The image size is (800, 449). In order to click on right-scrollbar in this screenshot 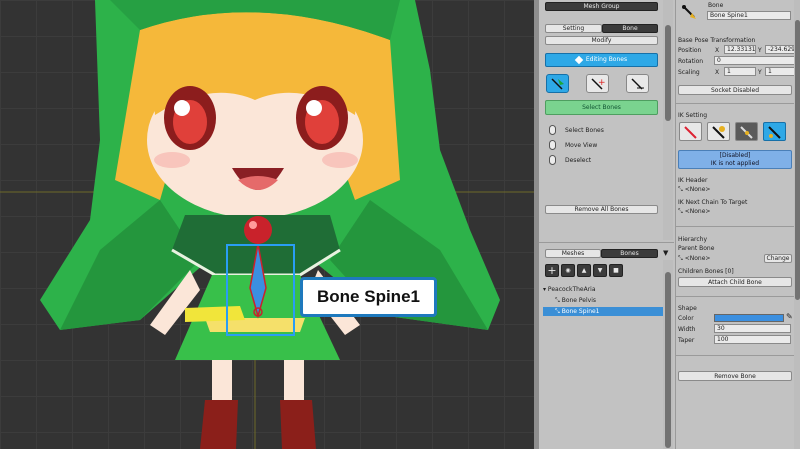, I will do `click(797, 224)`.